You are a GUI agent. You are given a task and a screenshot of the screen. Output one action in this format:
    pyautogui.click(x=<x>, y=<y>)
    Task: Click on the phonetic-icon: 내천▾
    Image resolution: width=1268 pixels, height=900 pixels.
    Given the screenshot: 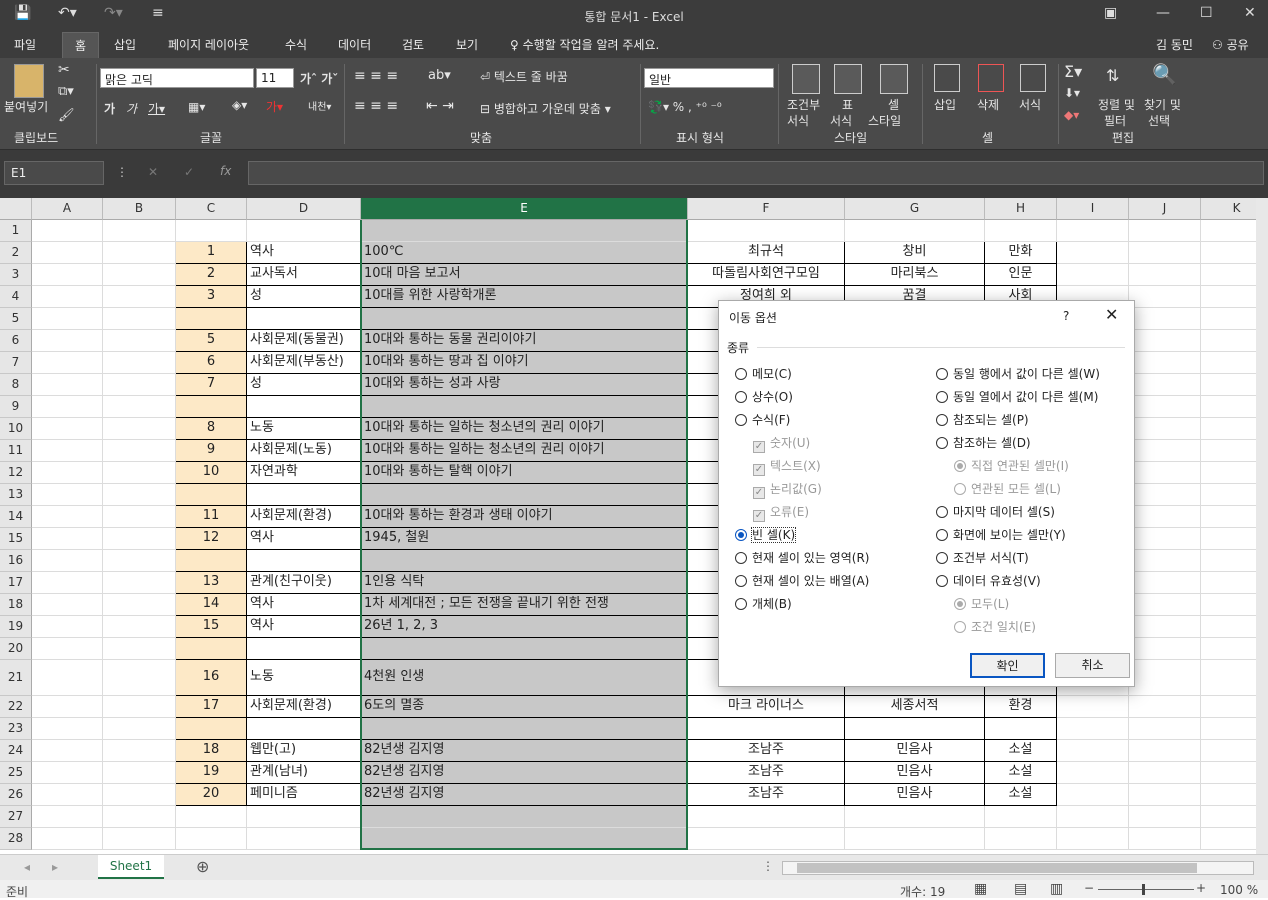 What is the action you would take?
    pyautogui.click(x=319, y=105)
    